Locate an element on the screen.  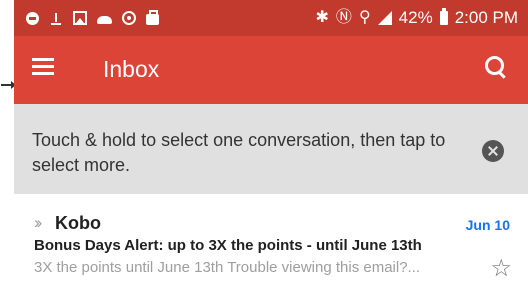
importance-marker-icon: ›› is located at coordinates (38, 222).